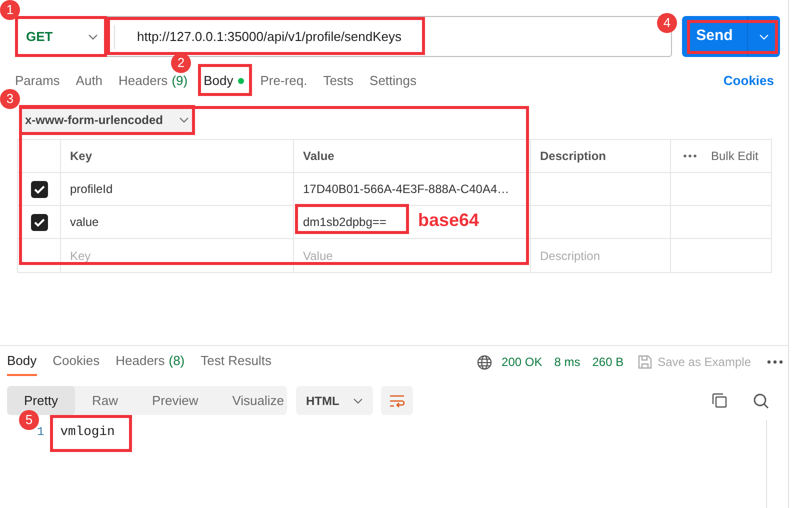  Describe the element at coordinates (41, 400) in the screenshot. I see `view-tab: Pretty` at that location.